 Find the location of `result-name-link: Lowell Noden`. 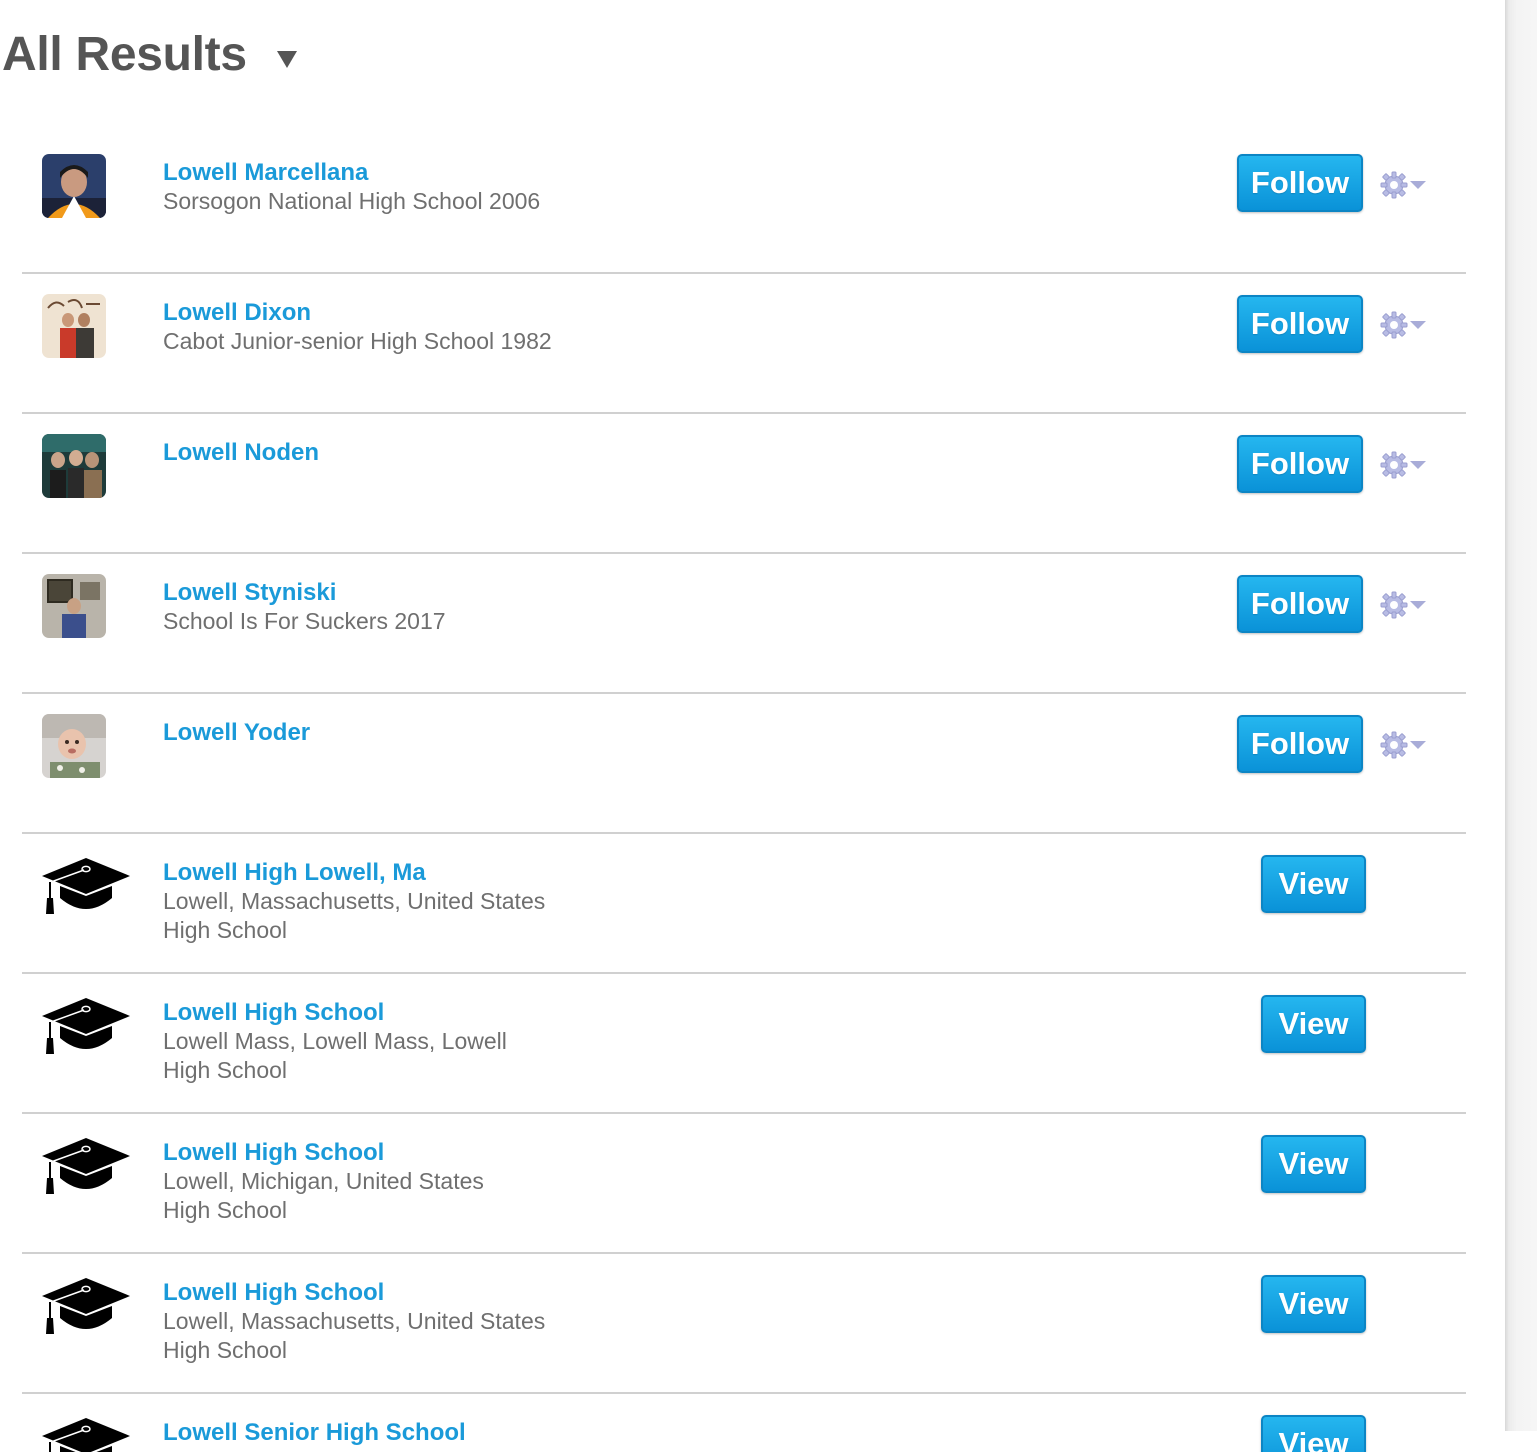

result-name-link: Lowell Noden is located at coordinates (241, 452).